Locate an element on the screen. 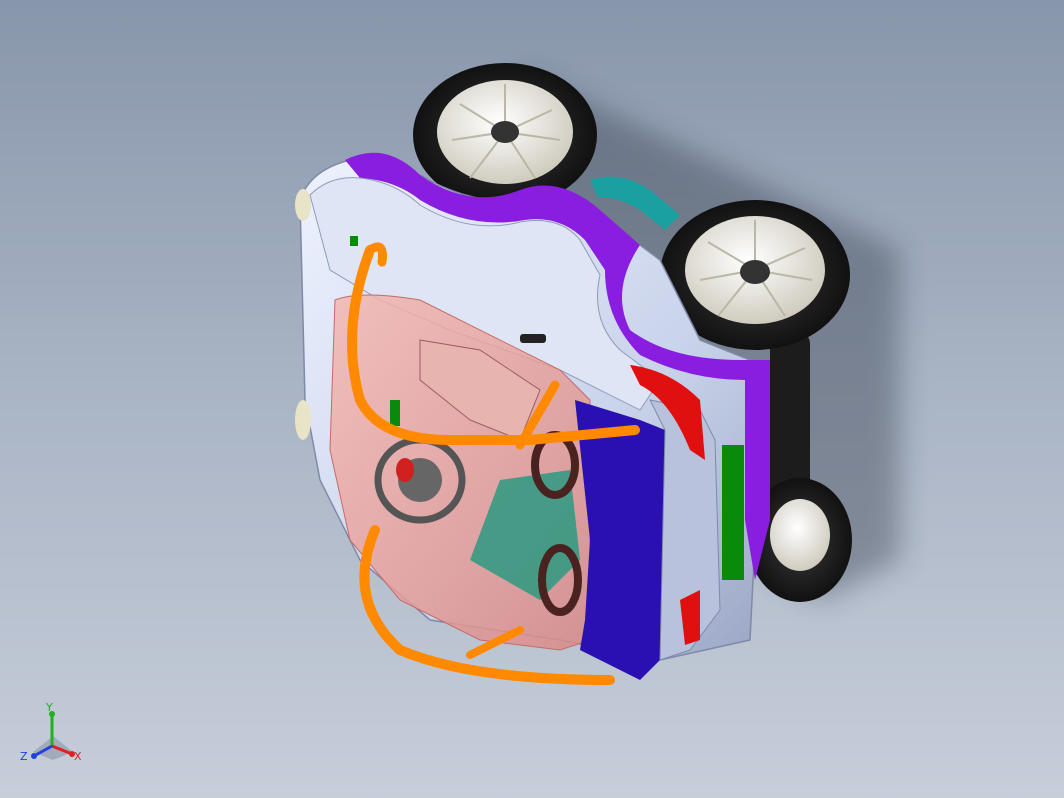  interior-accent-green is located at coordinates (395, 413).